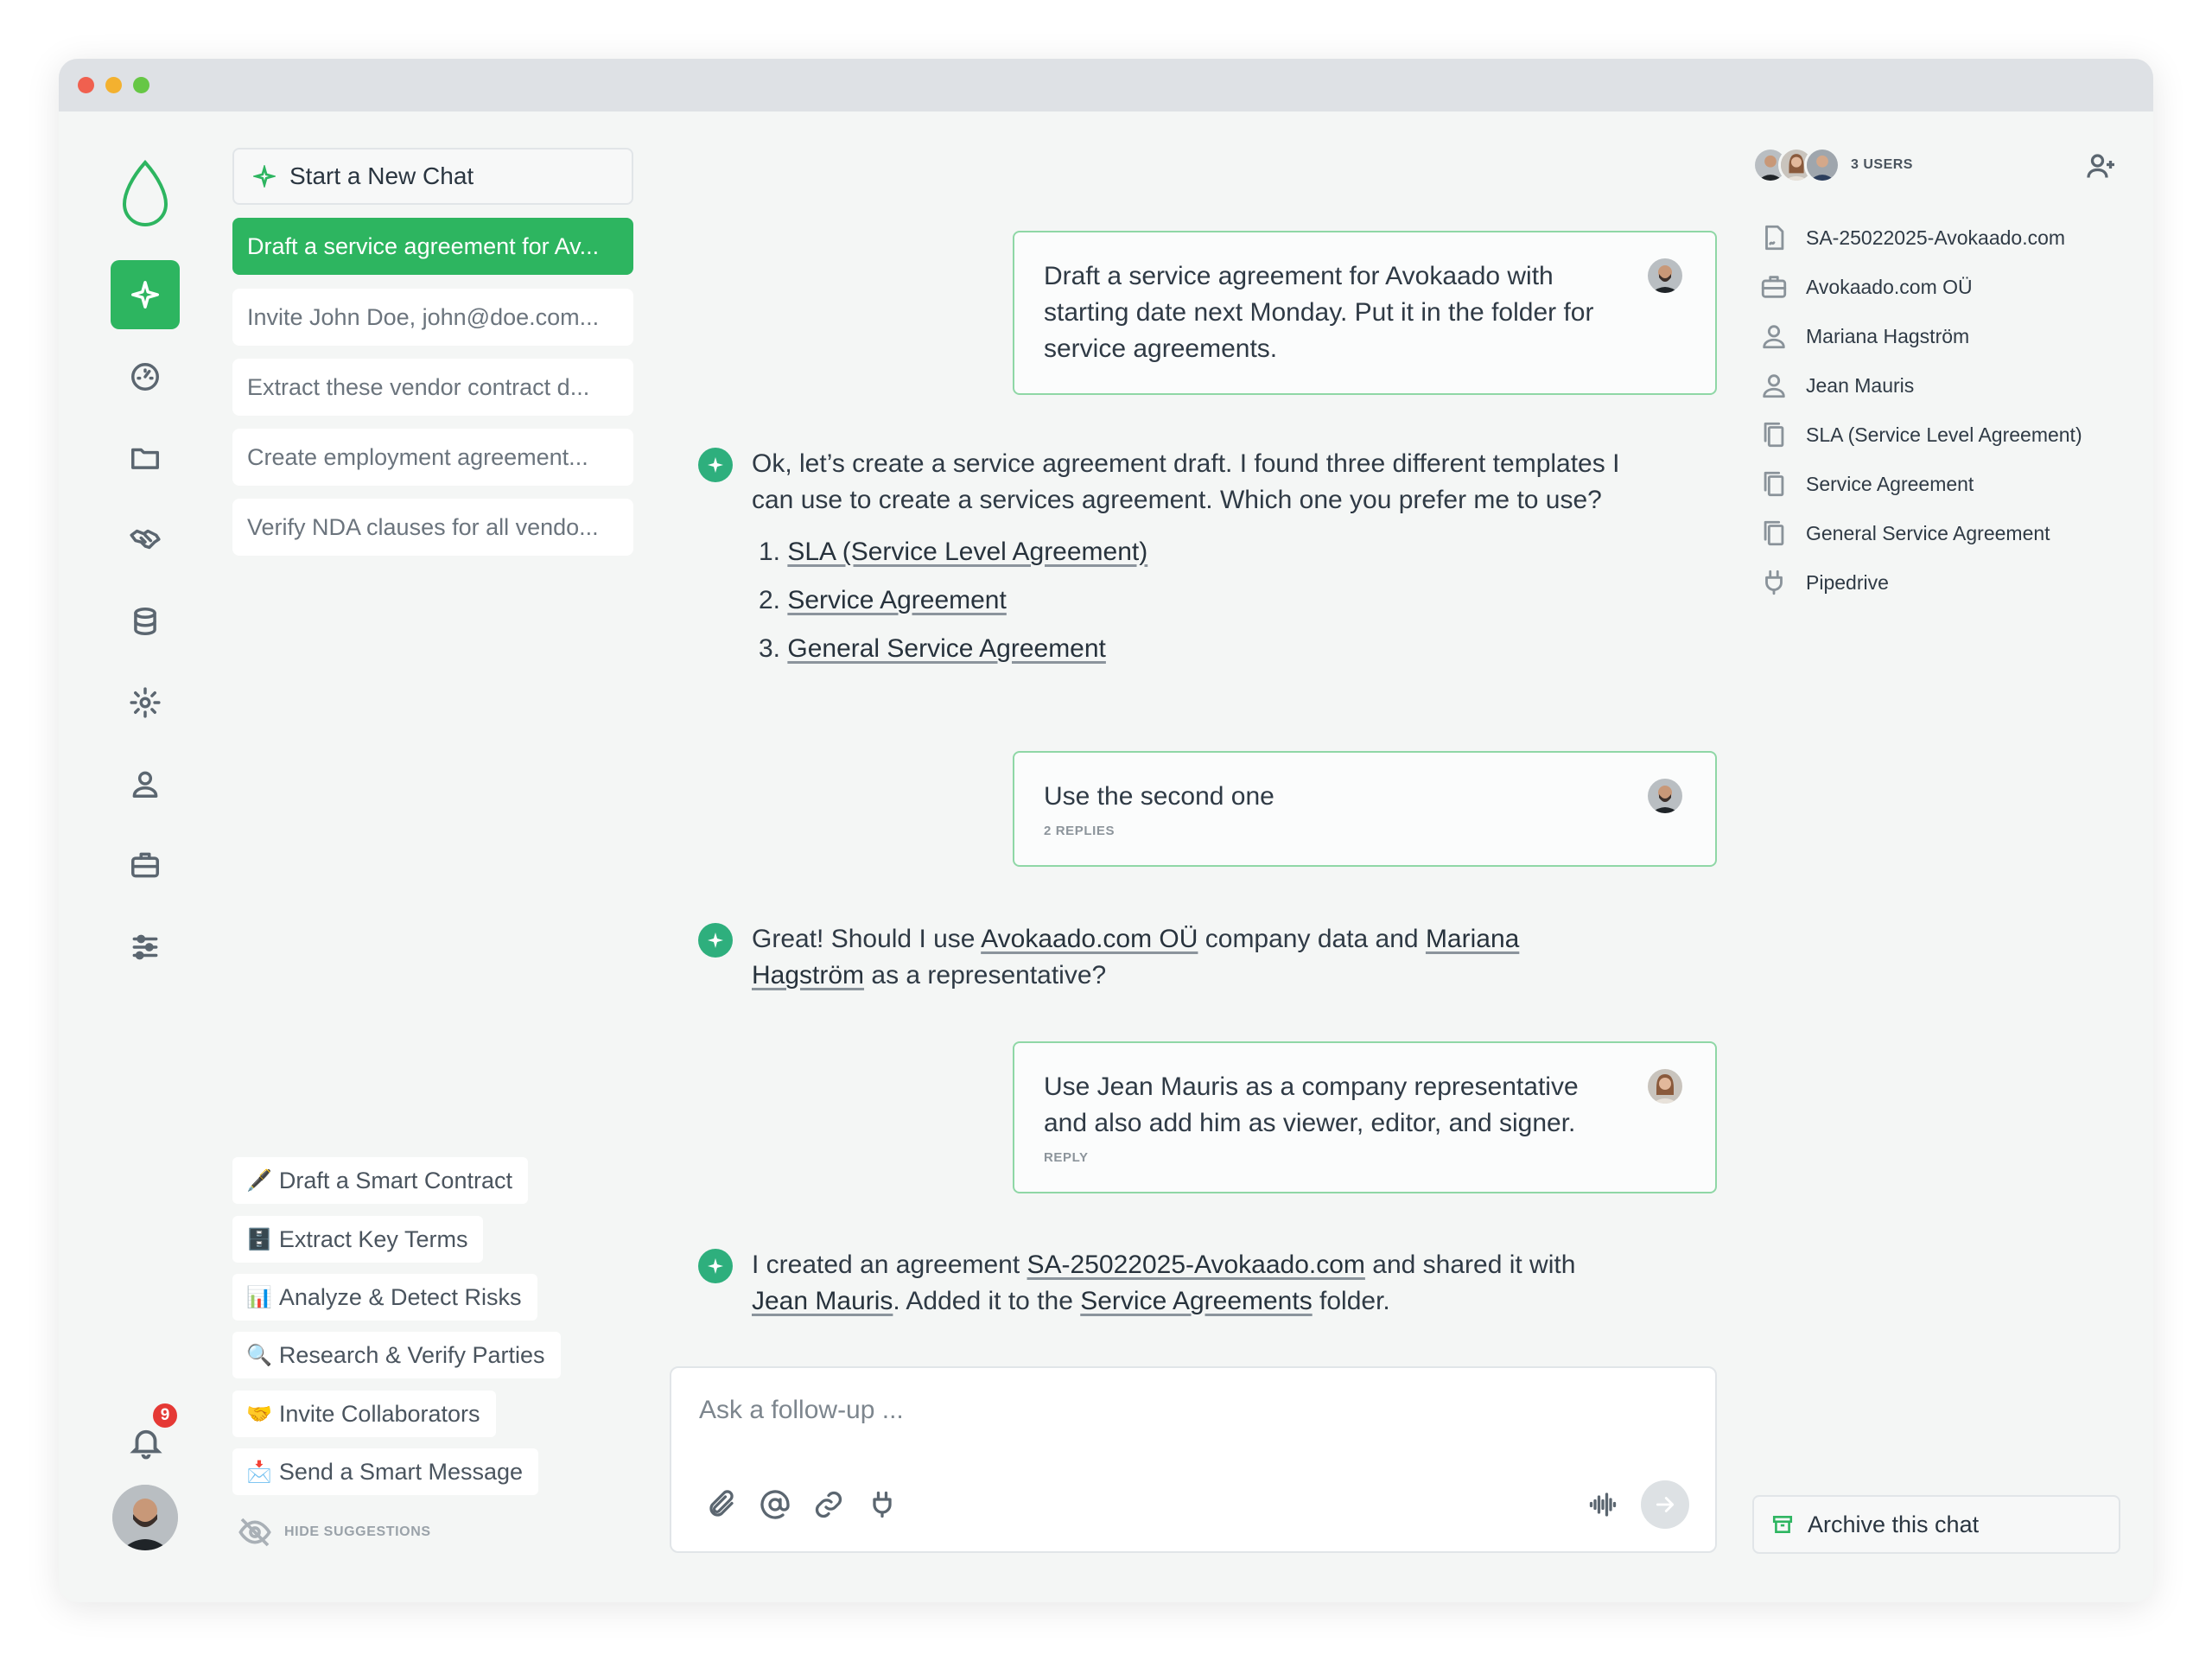 Image resolution: width=2212 pixels, height=1661 pixels. I want to click on suggestion-label: Invite Collaborators, so click(379, 1413).